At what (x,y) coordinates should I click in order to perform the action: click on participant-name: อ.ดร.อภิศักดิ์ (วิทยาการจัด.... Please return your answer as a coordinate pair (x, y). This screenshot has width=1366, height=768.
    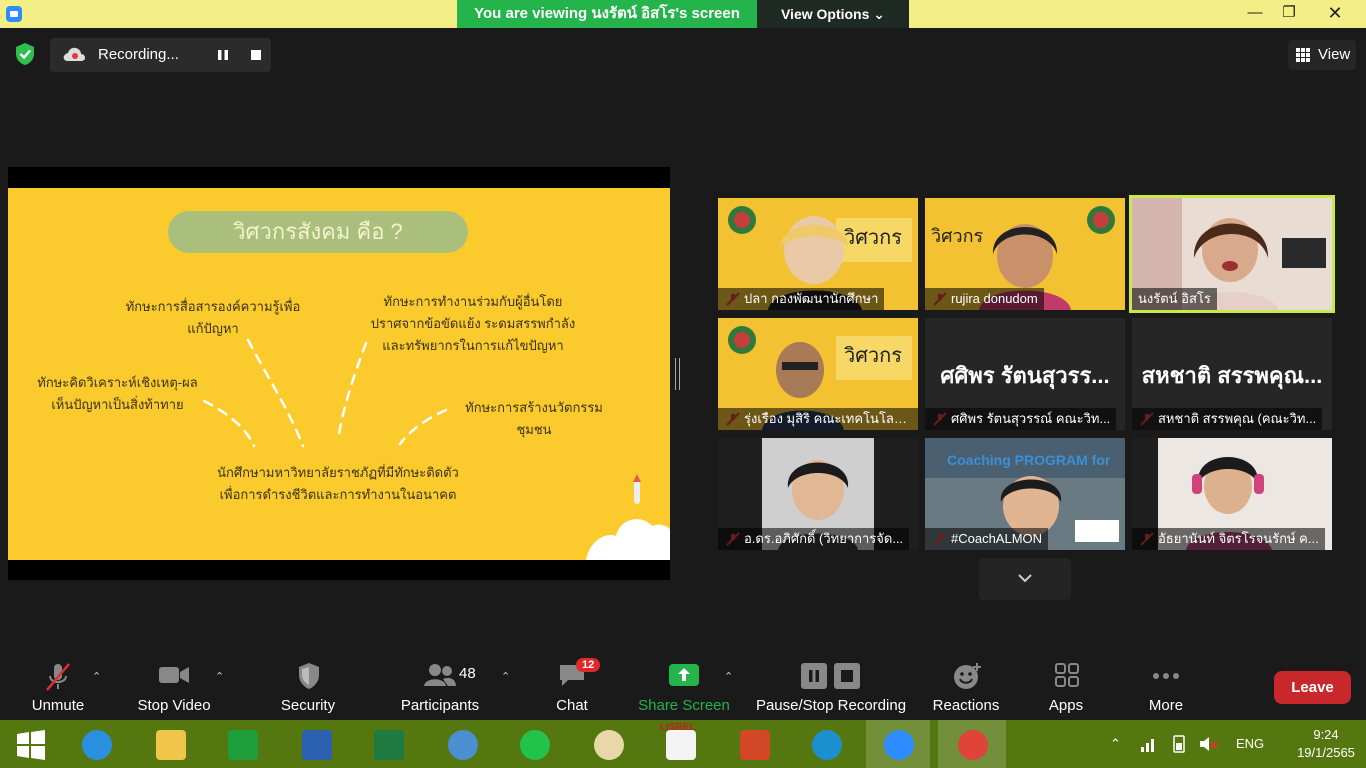
    Looking at the image, I should click on (814, 539).